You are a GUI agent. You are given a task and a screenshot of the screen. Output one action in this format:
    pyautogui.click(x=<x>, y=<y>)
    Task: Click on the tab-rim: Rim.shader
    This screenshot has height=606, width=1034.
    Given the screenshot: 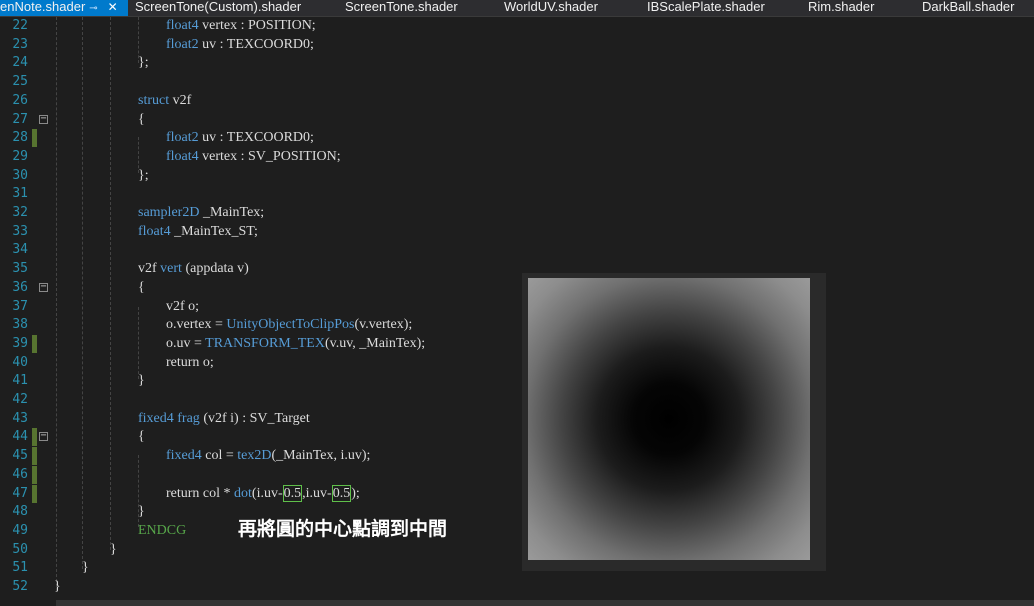 What is the action you would take?
    pyautogui.click(x=841, y=8)
    